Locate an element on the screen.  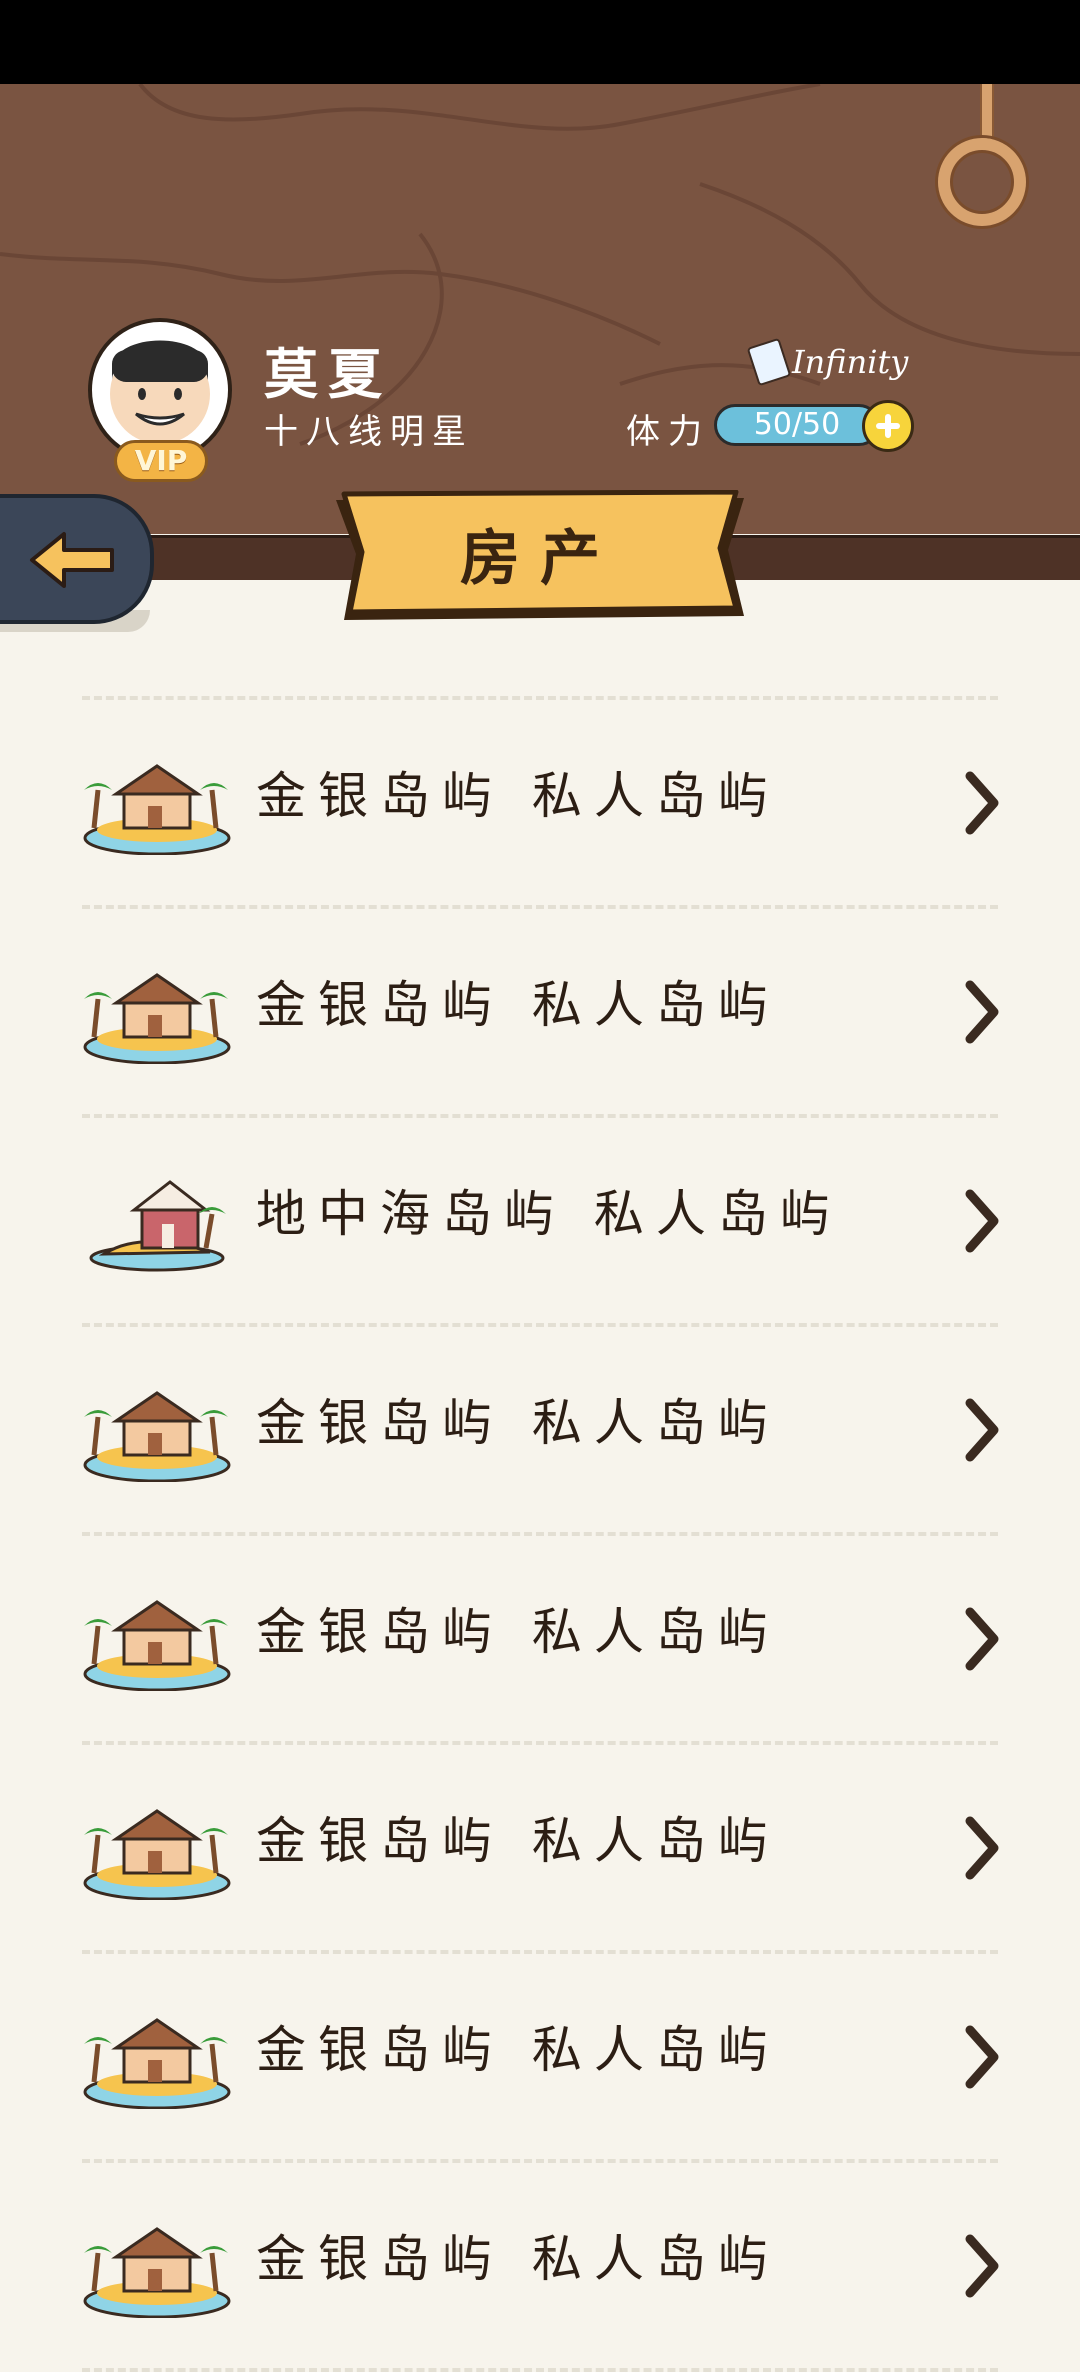
property-name: 地中海岛屿 私人岛屿 is located at coordinates (549, 1214).